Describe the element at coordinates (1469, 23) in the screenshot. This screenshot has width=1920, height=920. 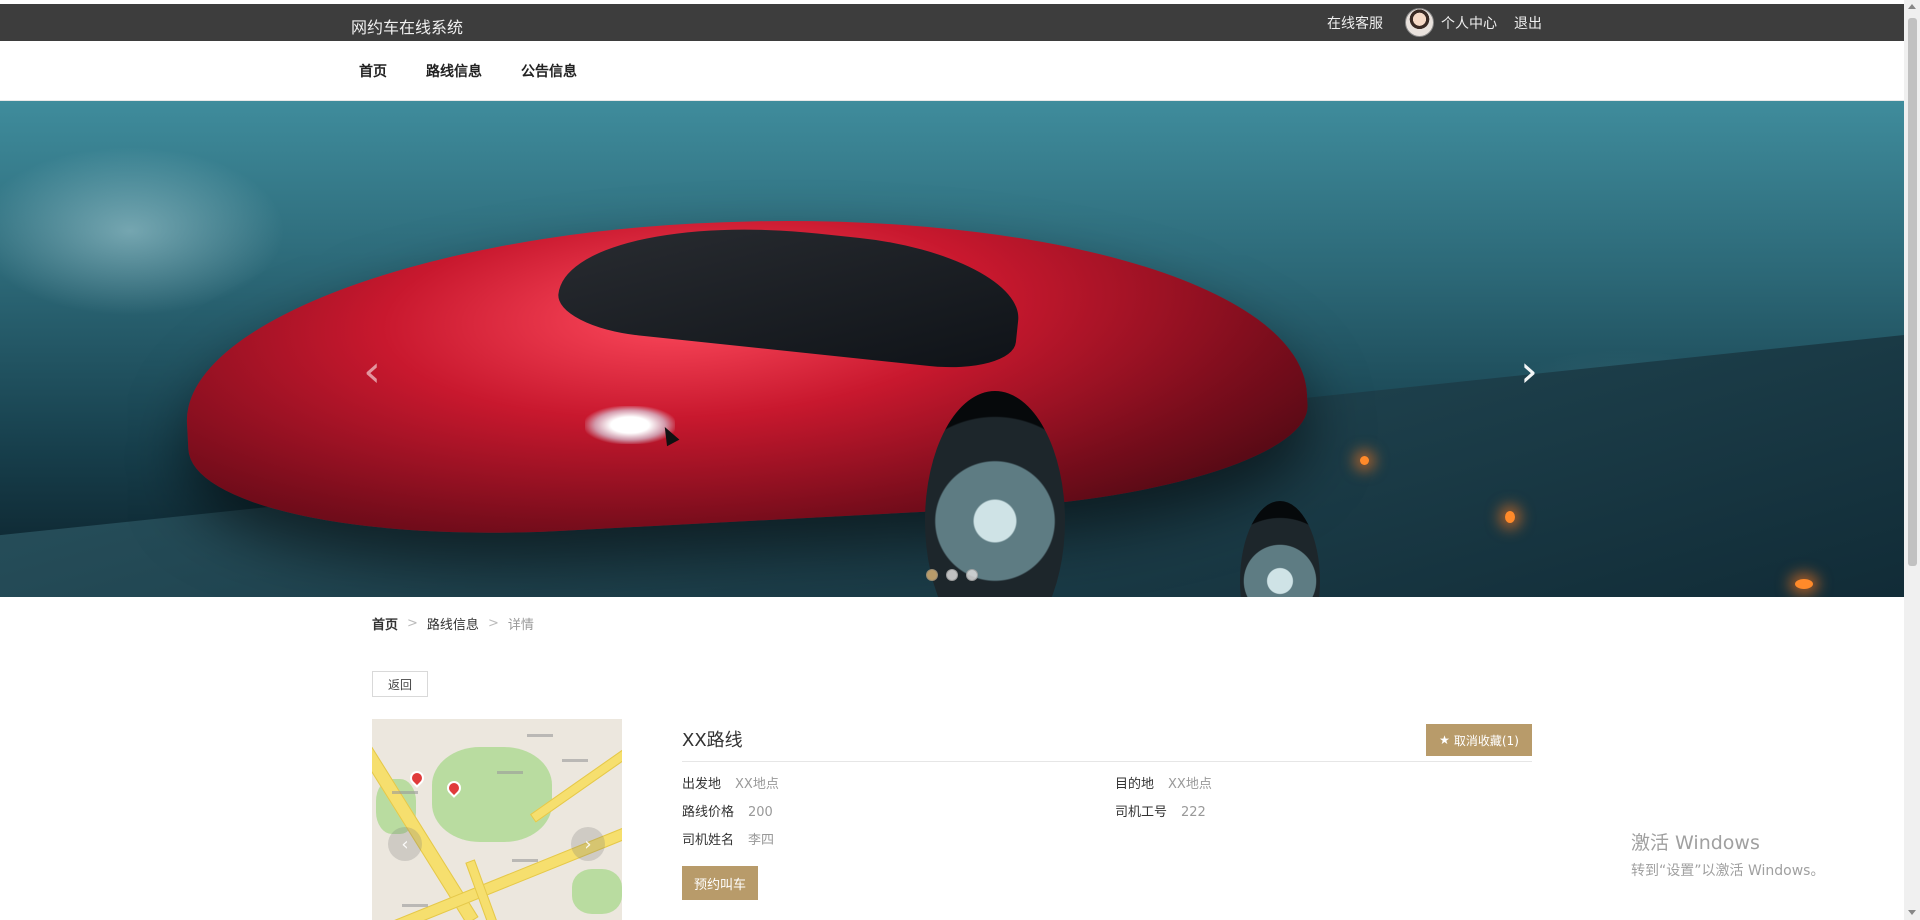
I see `profile-link: 个人中心` at that location.